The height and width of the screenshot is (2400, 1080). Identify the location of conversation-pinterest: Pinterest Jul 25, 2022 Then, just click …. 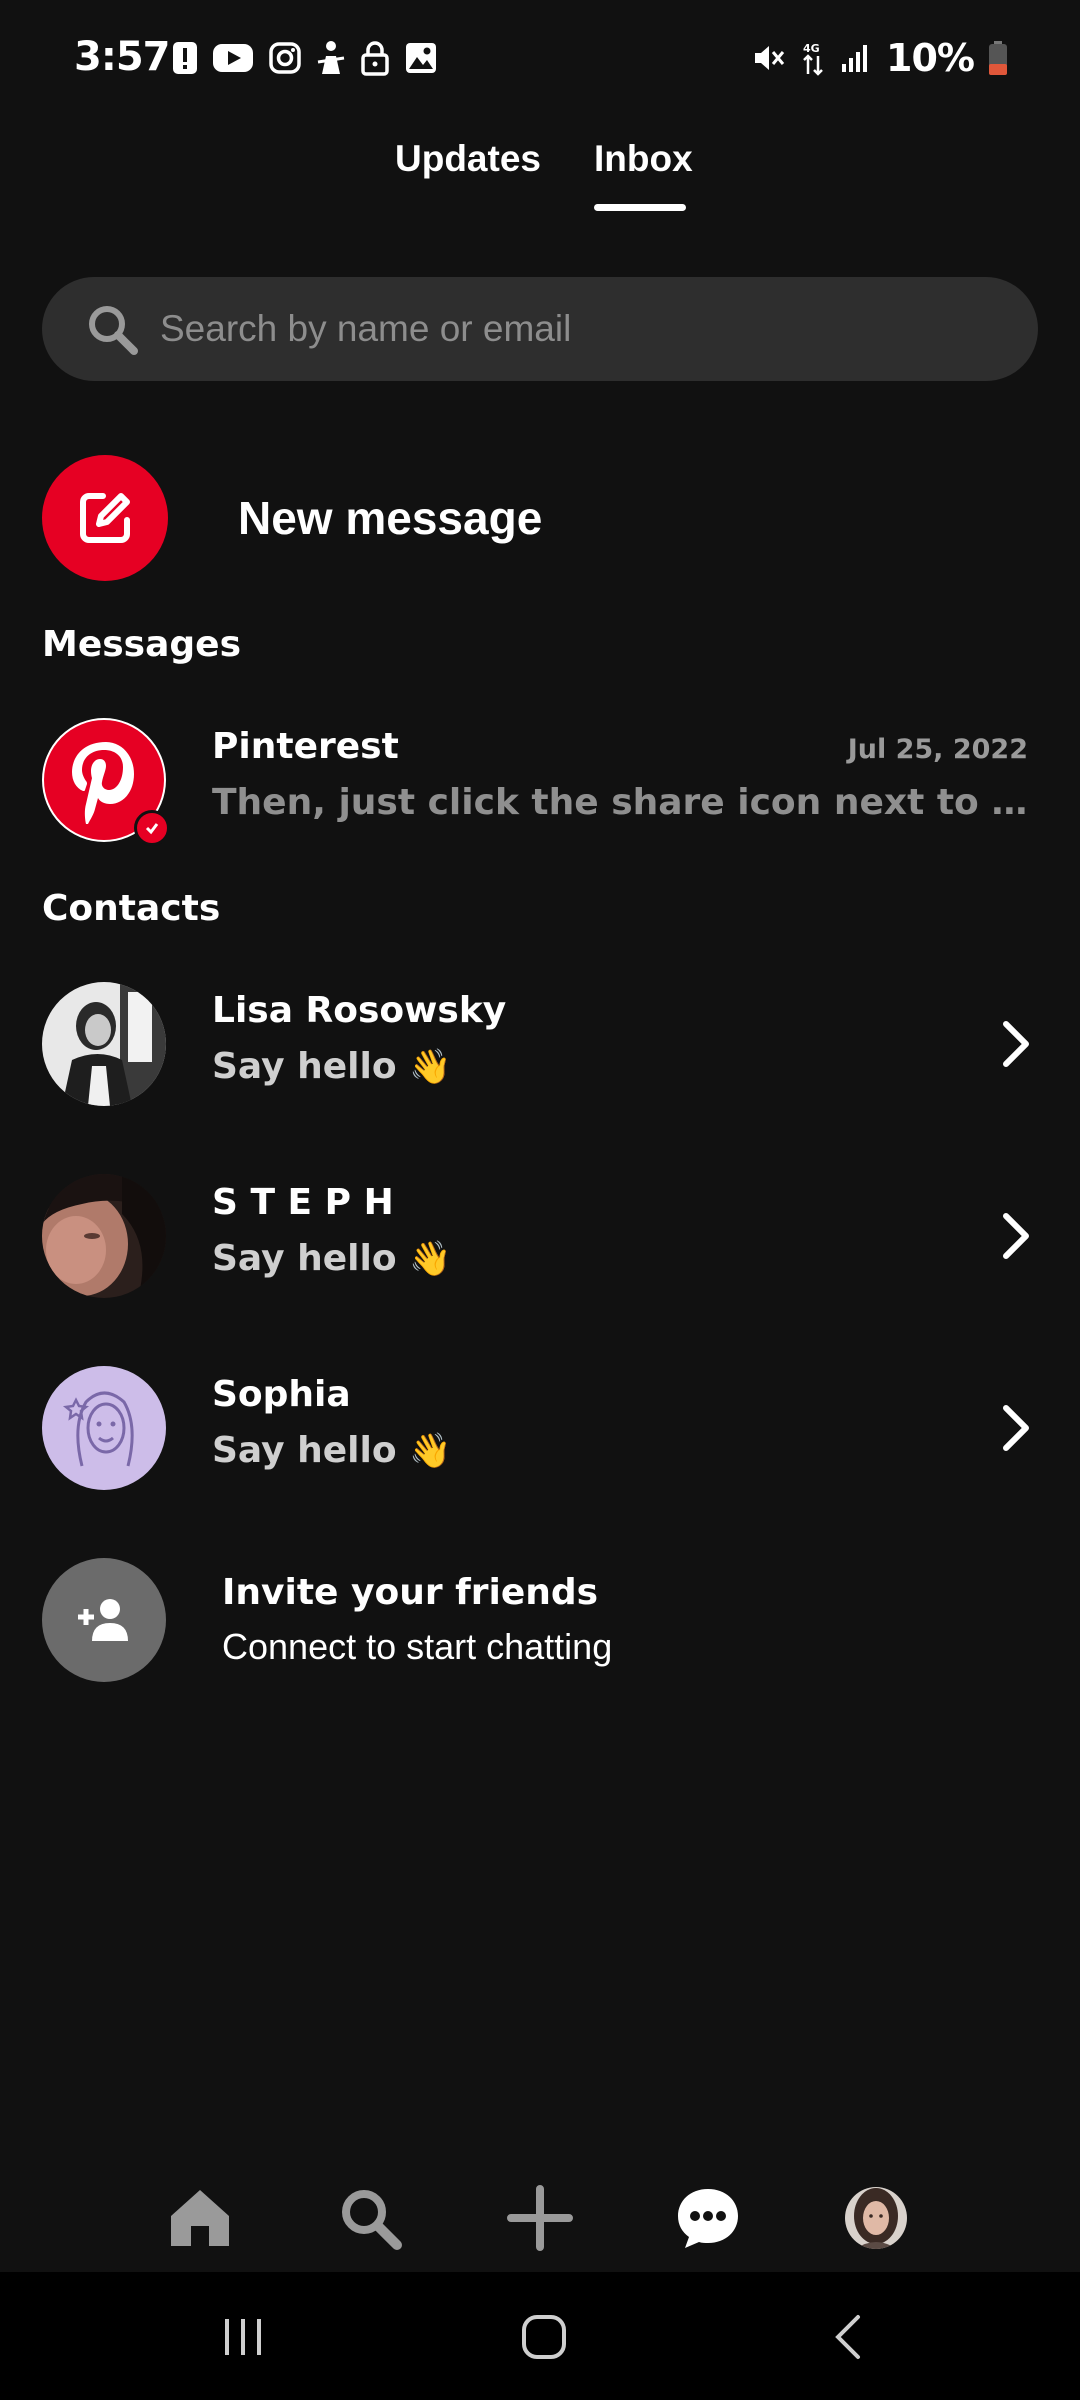
(540, 782).